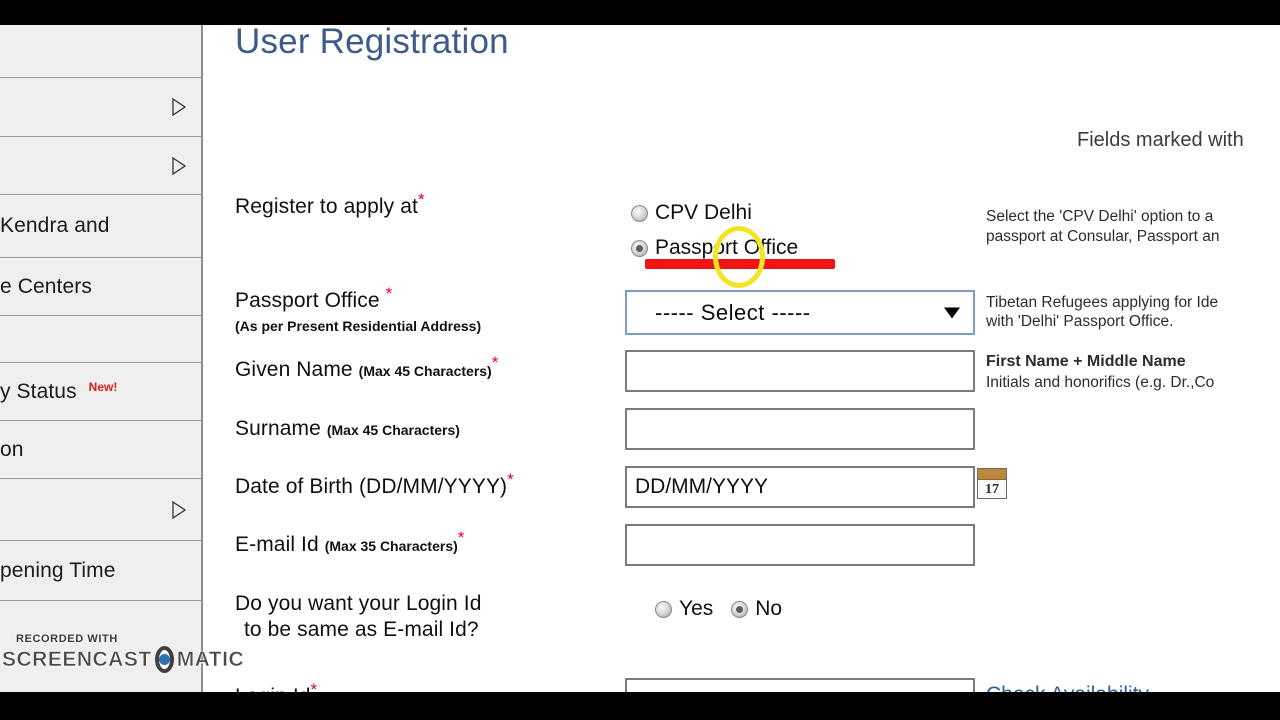 Image resolution: width=1280 pixels, height=720 pixels. Describe the element at coordinates (800, 545) in the screenshot. I see `email-input` at that location.